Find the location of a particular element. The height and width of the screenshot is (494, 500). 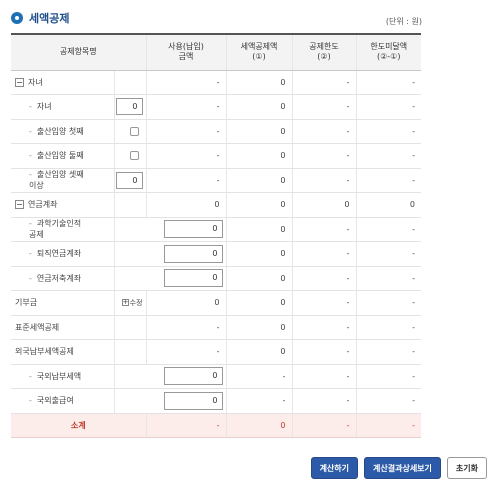

table-row: - 출산입양 둘째 - 0 - - is located at coordinates (216, 156).